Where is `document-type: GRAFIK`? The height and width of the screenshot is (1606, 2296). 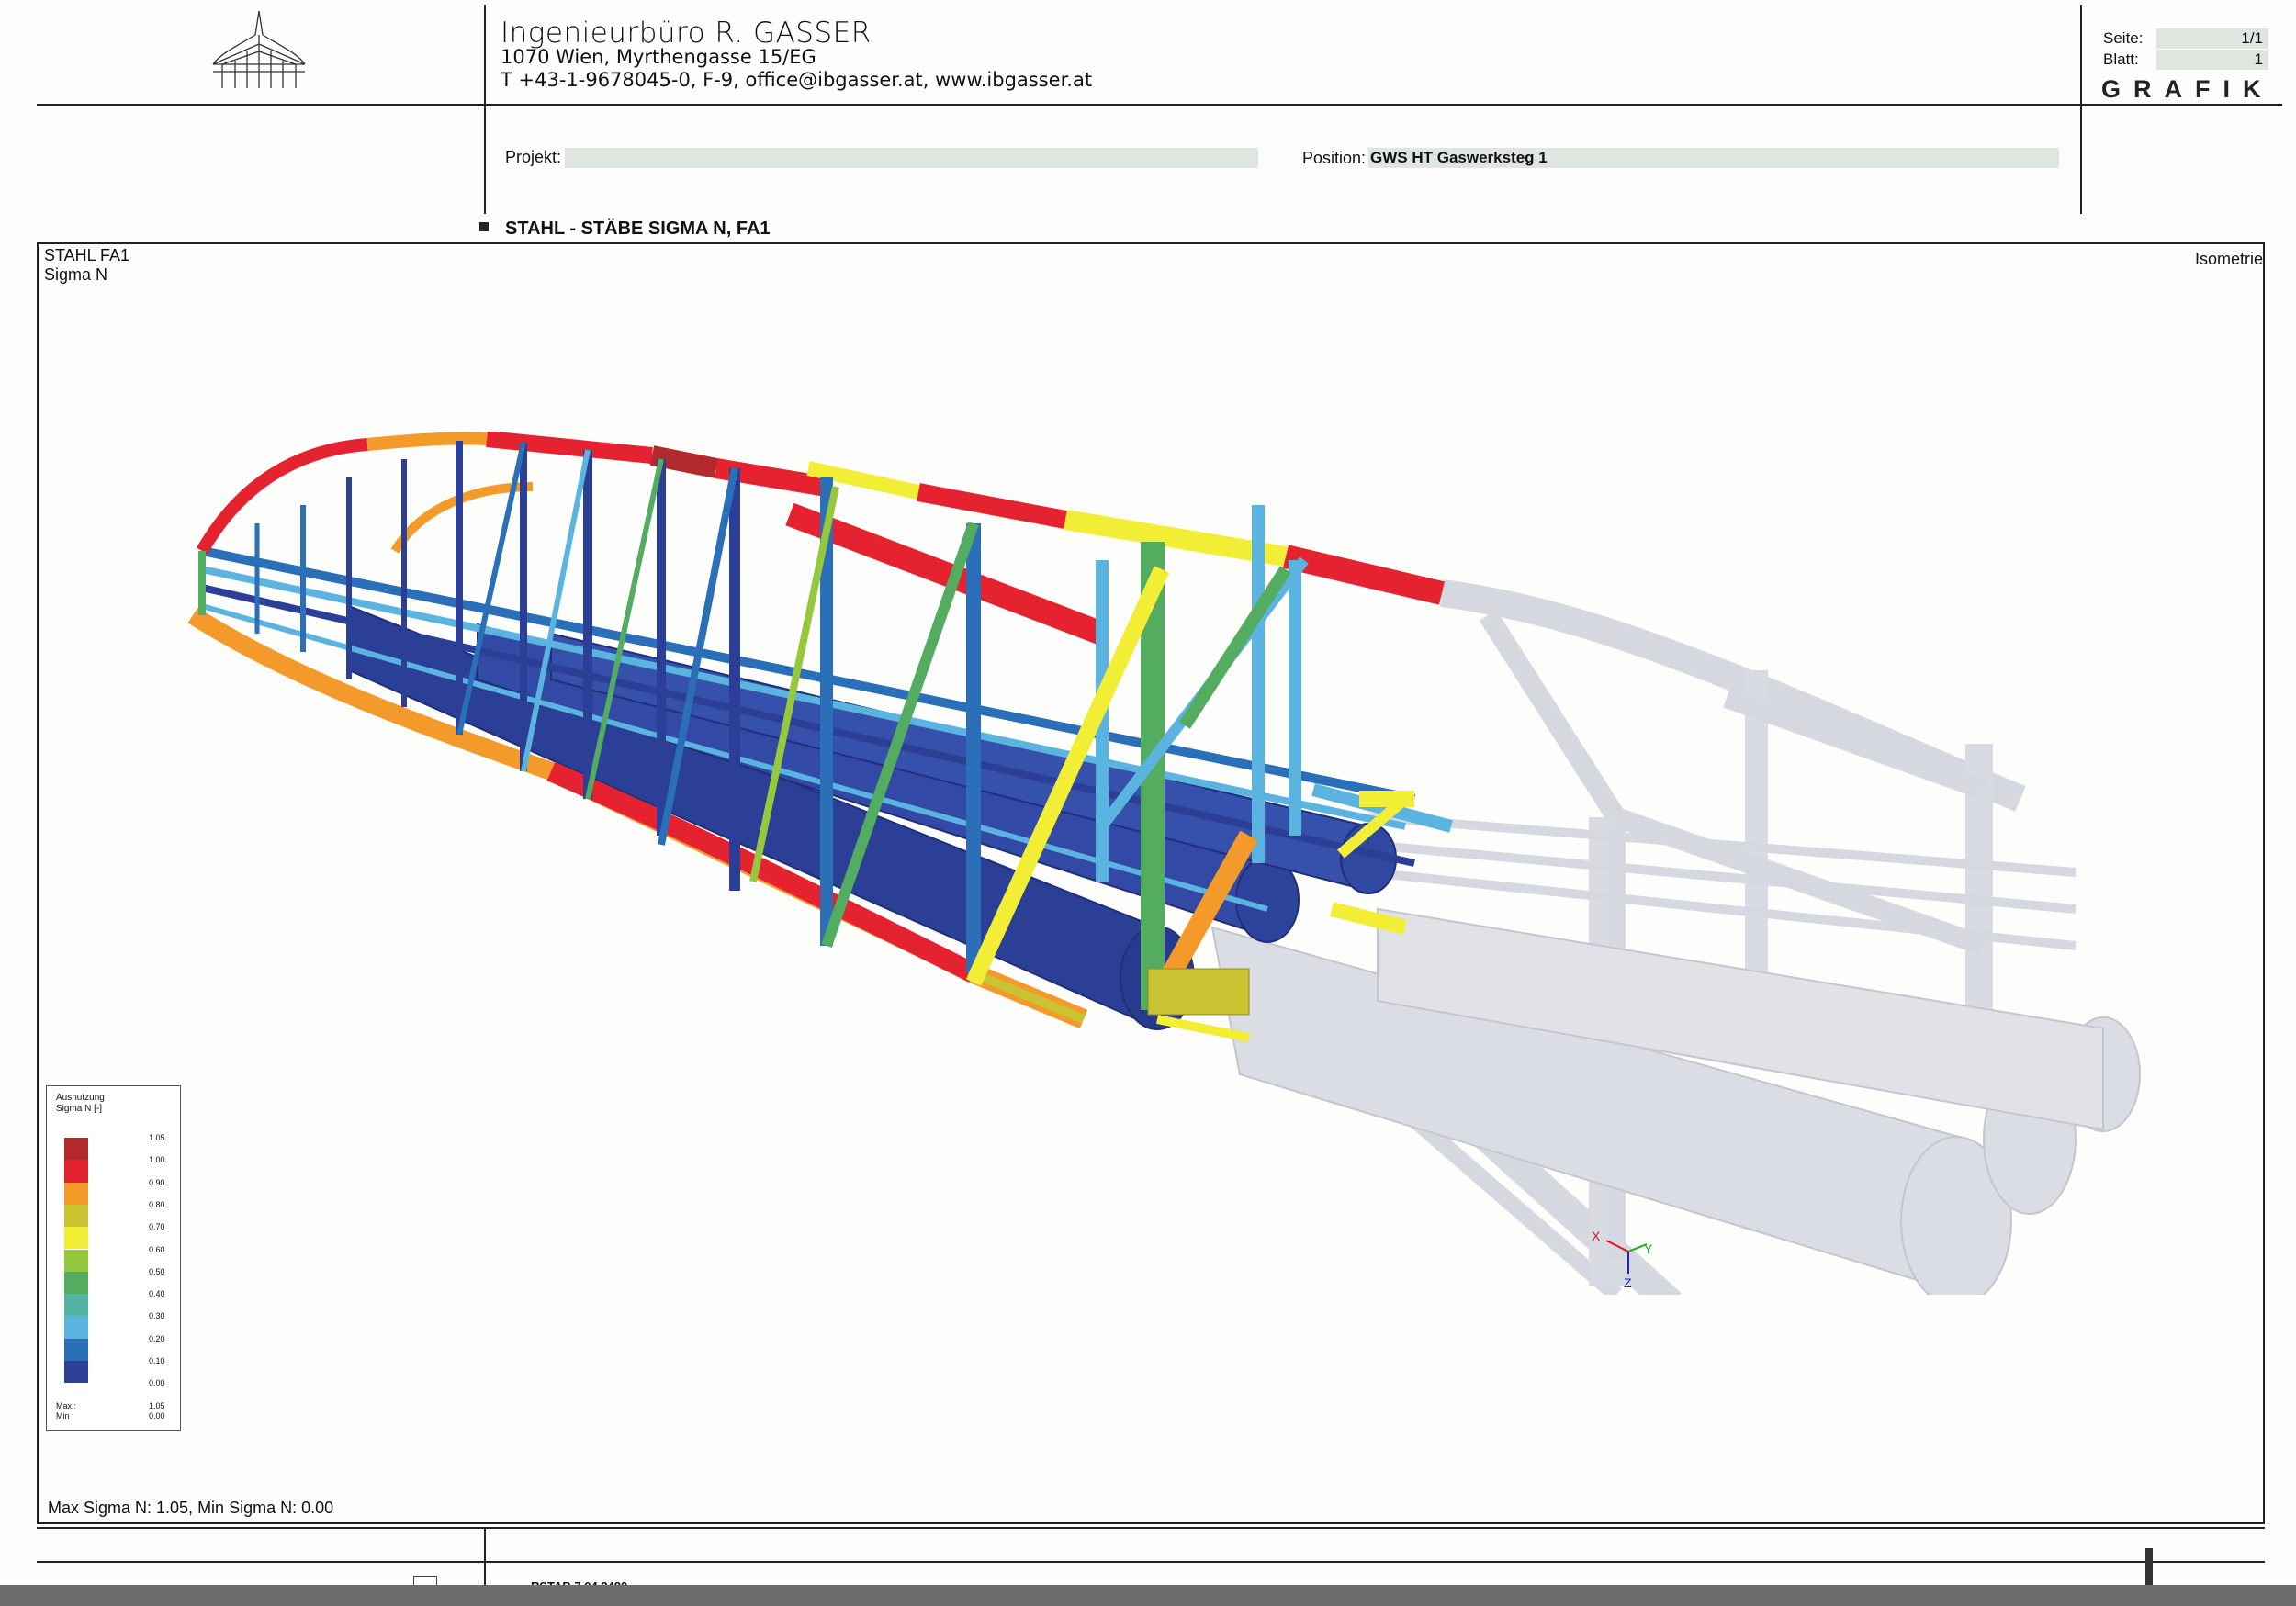 document-type: GRAFIK is located at coordinates (2187, 89).